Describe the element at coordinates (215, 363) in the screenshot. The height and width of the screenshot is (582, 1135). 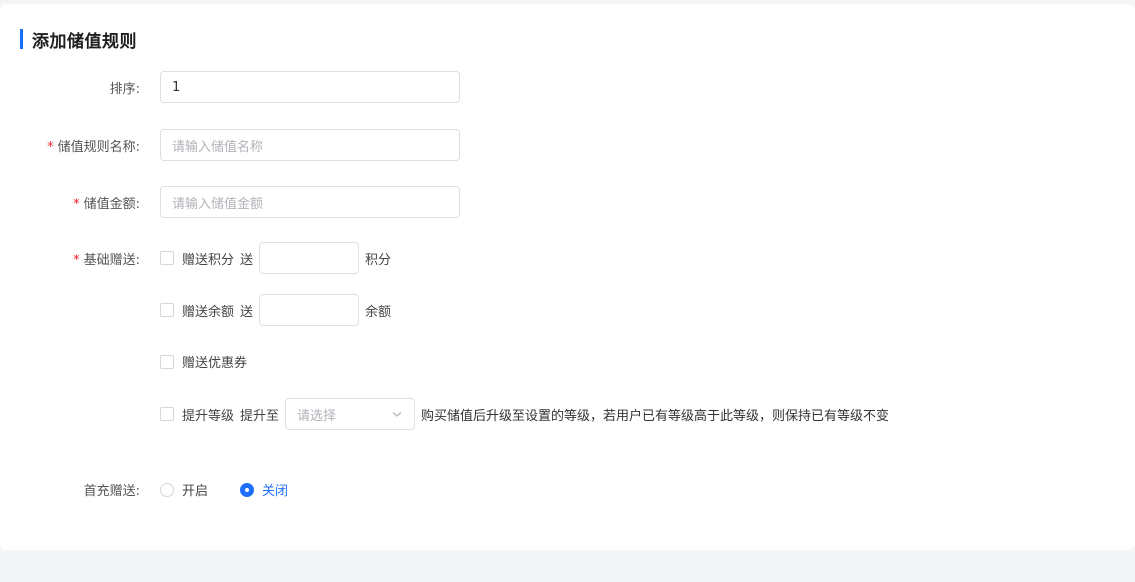
I see `gift-coupon-label: 赠送优惠券` at that location.